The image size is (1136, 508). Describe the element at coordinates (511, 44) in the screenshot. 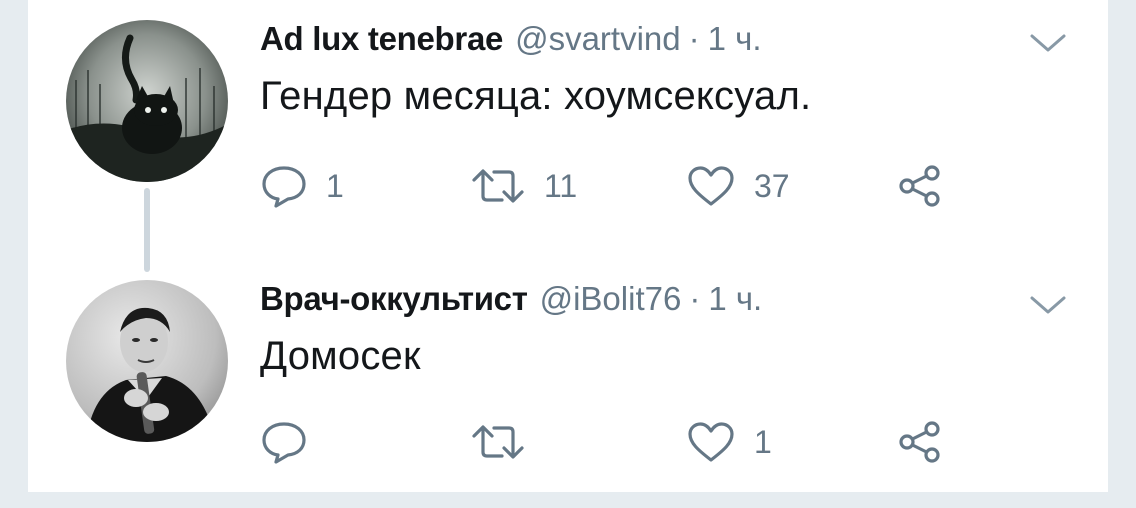

I see `tweet-header: Ad lux tenebrae @svartvind · 1 ч.` at that location.